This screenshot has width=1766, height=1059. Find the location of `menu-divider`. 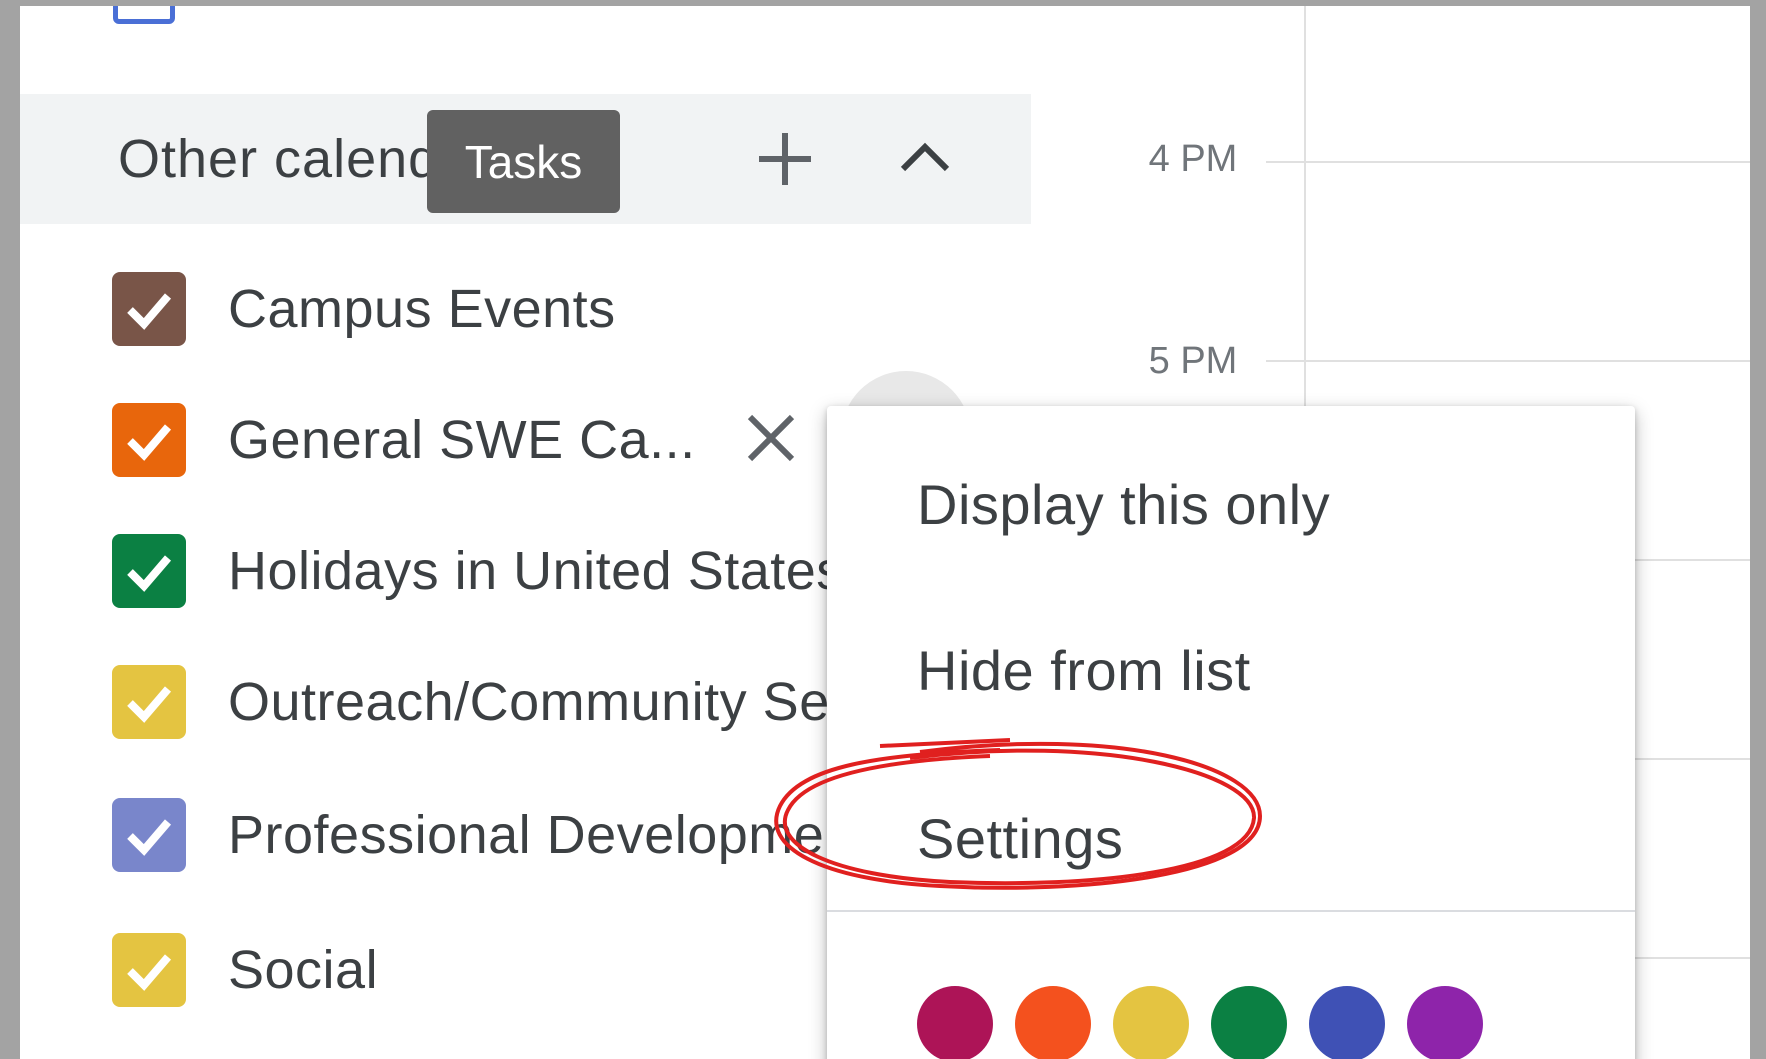

menu-divider is located at coordinates (1231, 911).